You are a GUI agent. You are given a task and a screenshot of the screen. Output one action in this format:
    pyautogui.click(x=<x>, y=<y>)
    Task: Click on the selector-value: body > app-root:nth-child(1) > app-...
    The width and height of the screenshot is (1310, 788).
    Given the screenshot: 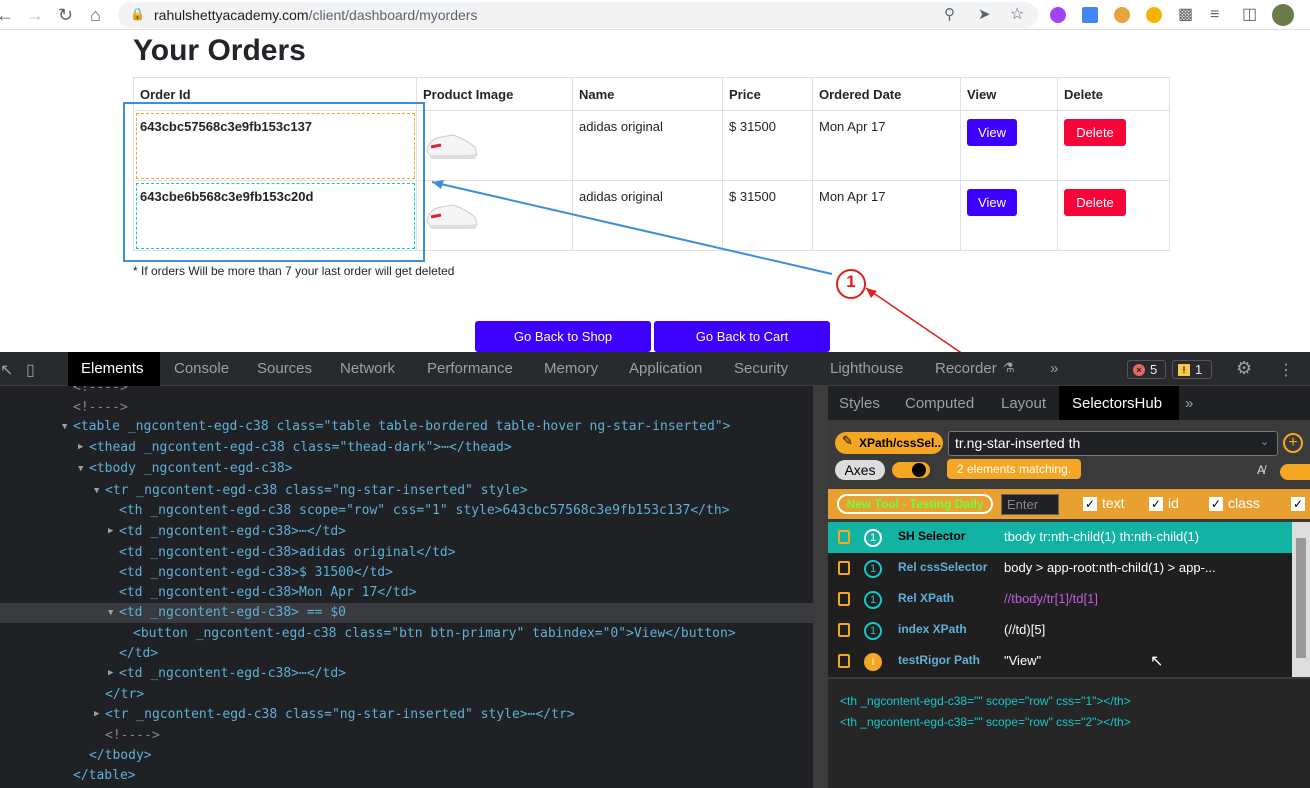 What is the action you would take?
    pyautogui.click(x=1110, y=567)
    